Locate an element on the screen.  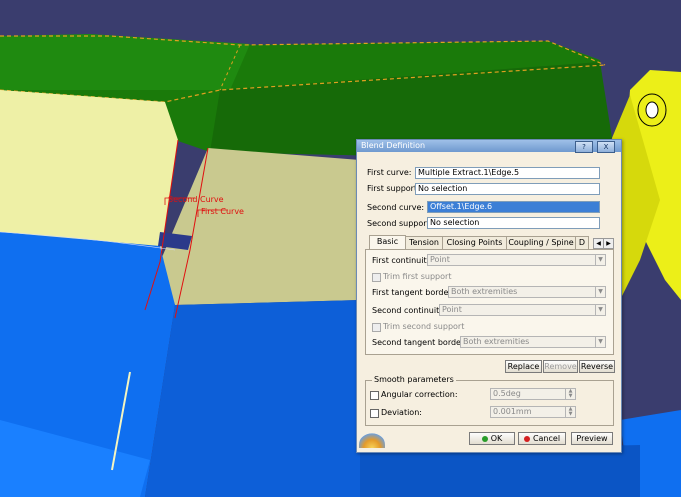
trim-second-support-label: Trim second support is located at coordinates (424, 326).